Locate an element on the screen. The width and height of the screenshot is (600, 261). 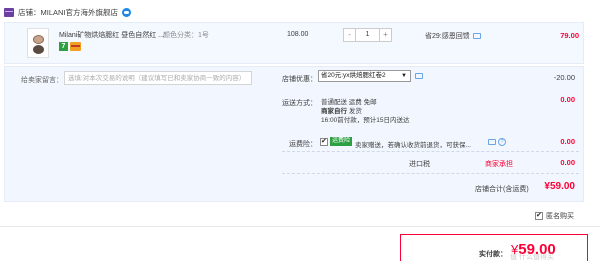
insurance-checkbox is located at coordinates (324, 141).